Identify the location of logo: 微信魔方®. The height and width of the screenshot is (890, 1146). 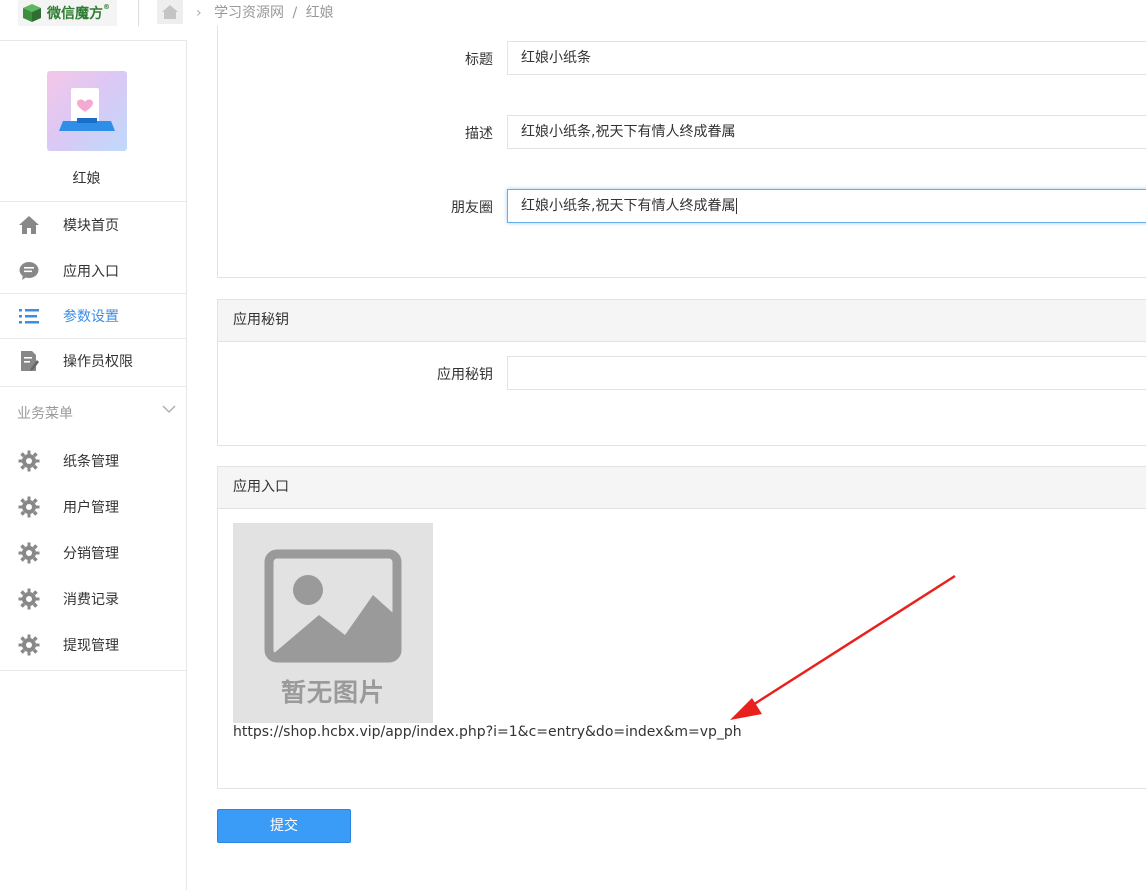
(67, 13).